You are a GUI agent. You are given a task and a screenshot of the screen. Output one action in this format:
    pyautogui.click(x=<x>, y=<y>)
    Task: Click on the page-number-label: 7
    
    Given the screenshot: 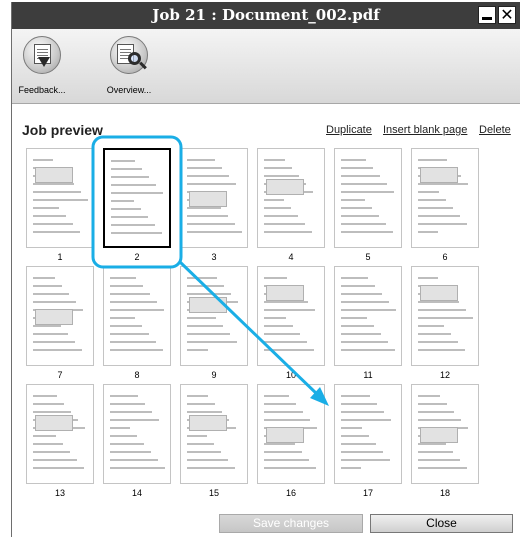 What is the action you would take?
    pyautogui.click(x=60, y=375)
    